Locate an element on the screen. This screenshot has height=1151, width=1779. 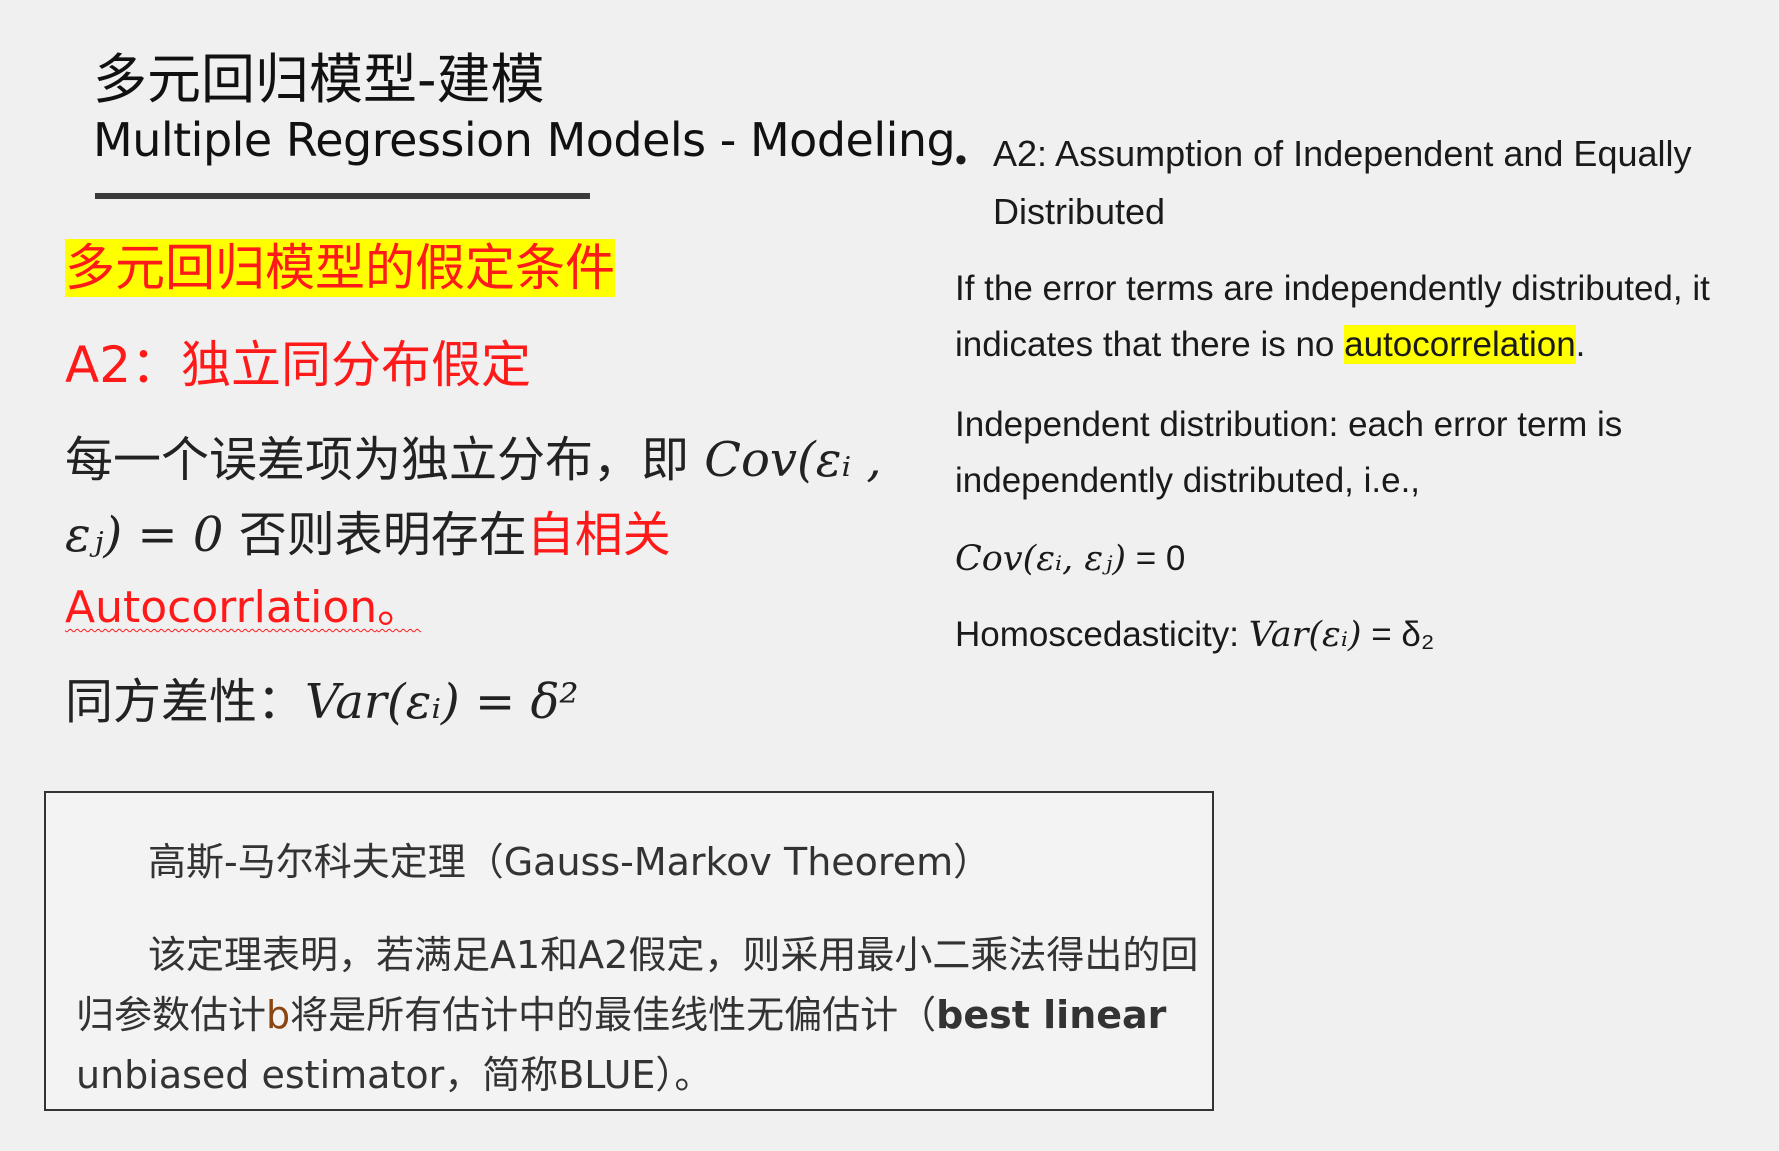
gauss-markov-b: b is located at coordinates (278, 1015).